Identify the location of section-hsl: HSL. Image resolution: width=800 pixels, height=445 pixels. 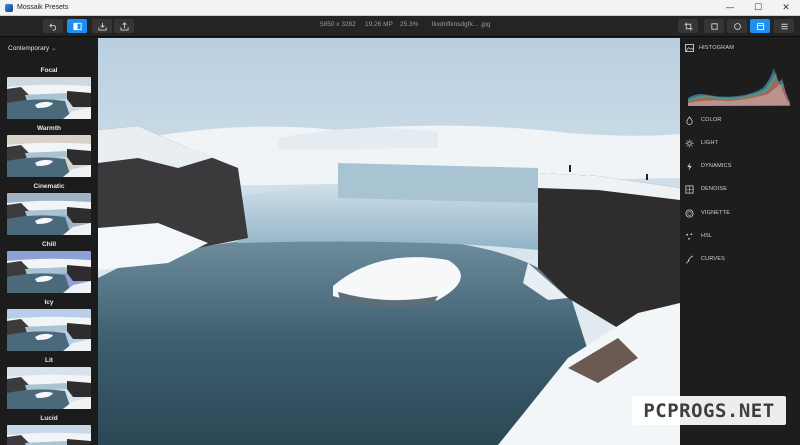
(698, 236).